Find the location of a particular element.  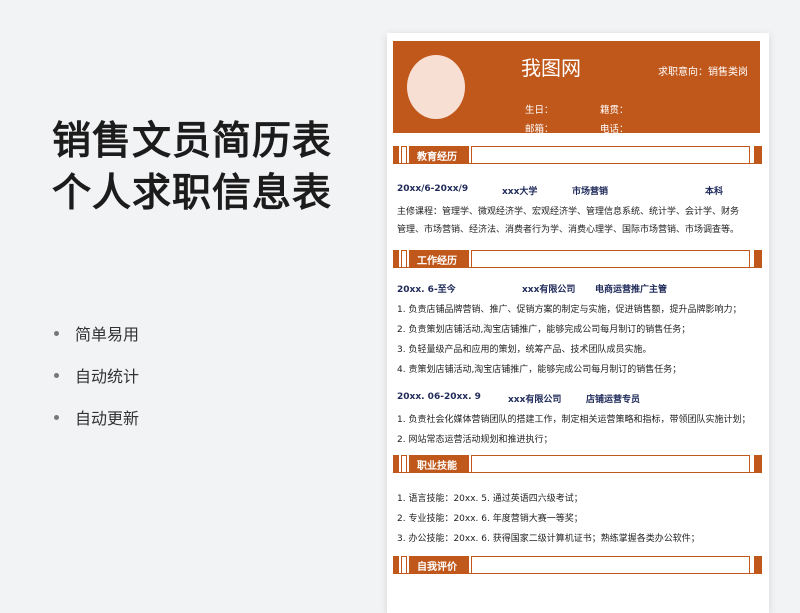

section-title: 工作经历 is located at coordinates (437, 259).